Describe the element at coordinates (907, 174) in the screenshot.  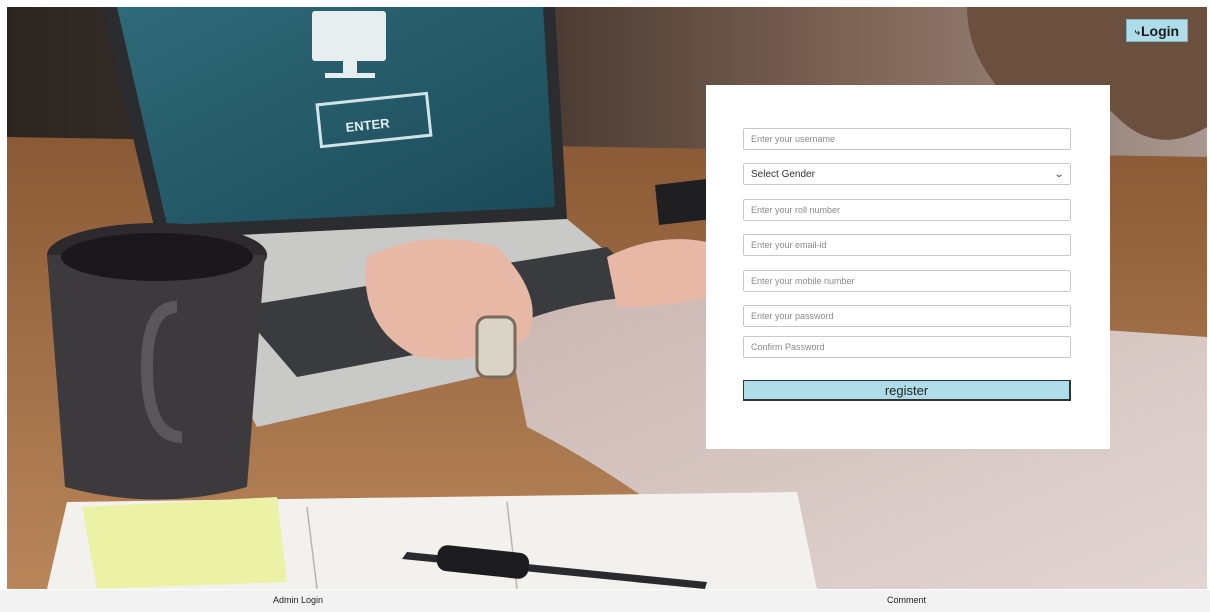
I see `gender-select: Select Gender ⌄` at that location.